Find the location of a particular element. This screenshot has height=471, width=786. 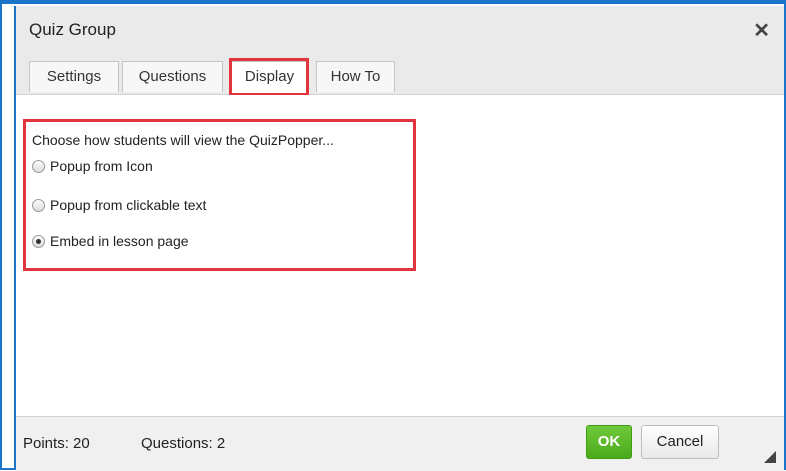

tab-settings-label: Settings is located at coordinates (74, 76).